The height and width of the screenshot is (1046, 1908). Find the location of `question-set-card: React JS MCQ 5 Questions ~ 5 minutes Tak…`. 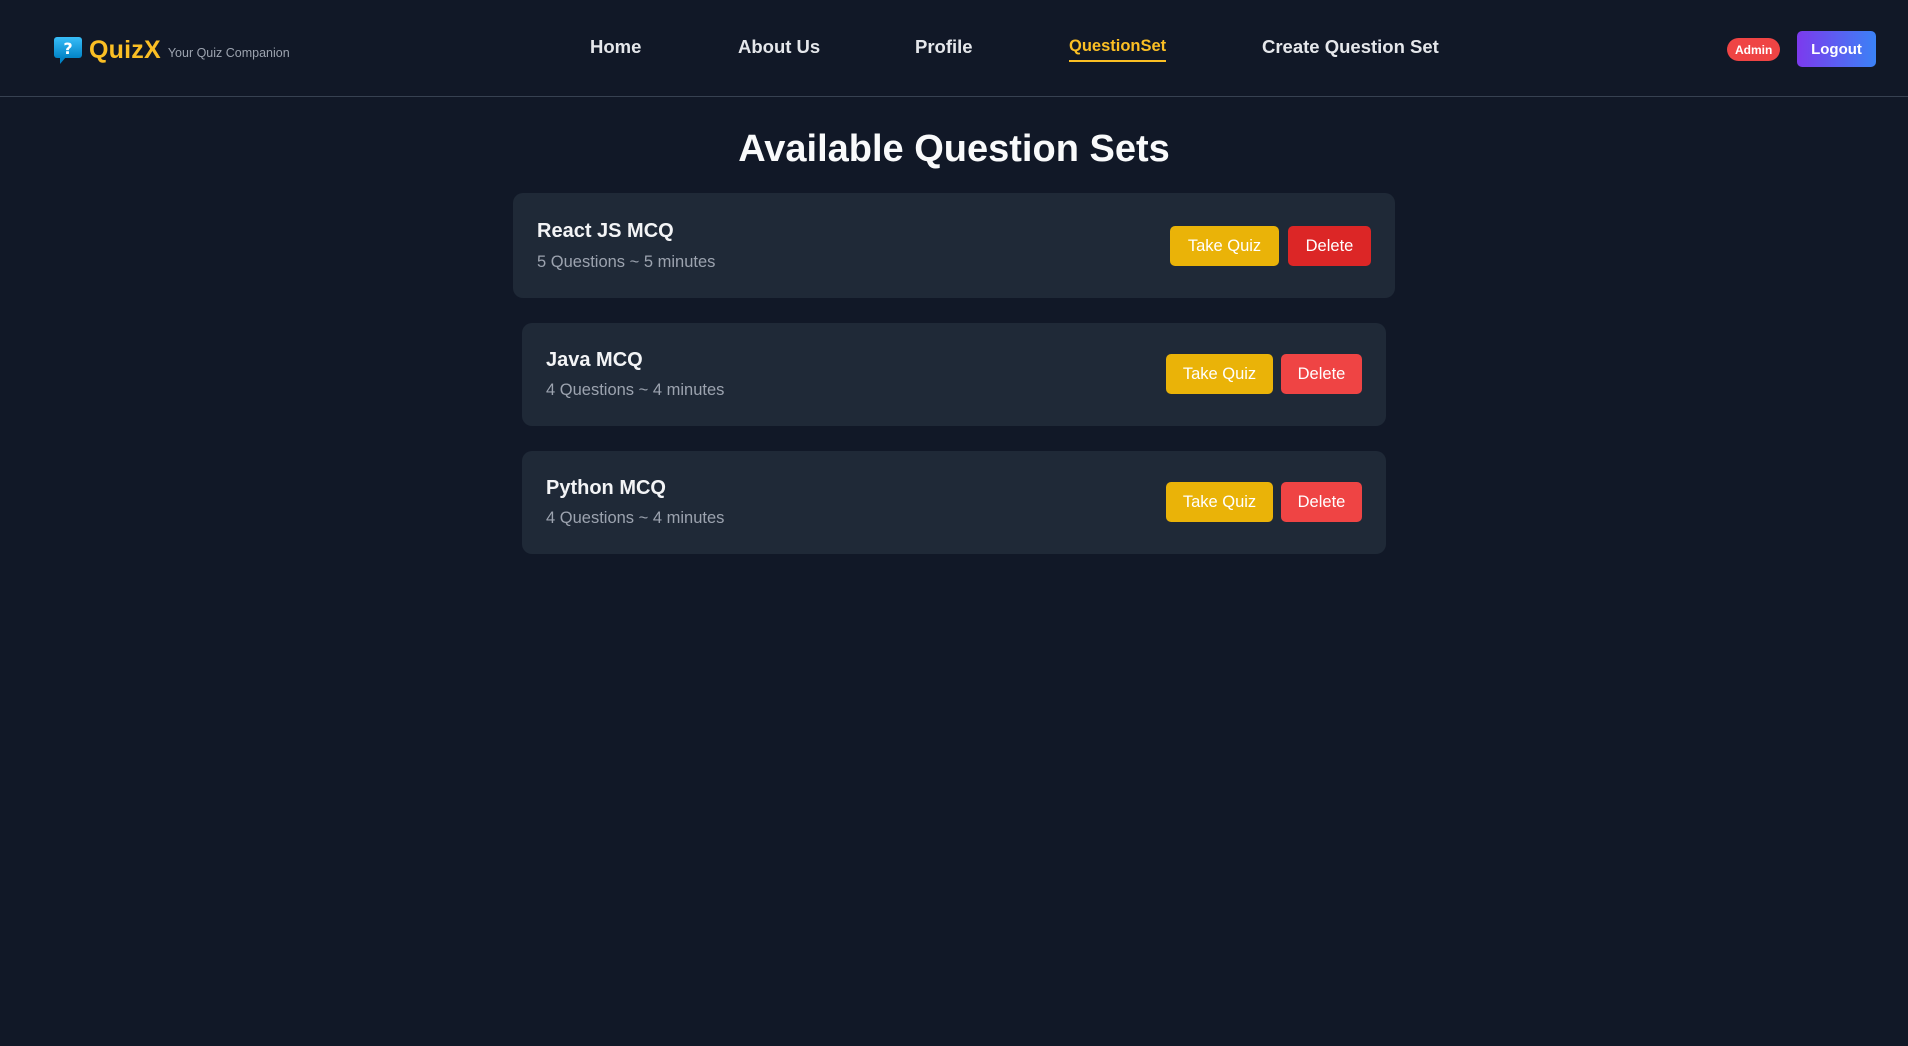

question-set-card: React JS MCQ 5 Questions ~ 5 minutes Tak… is located at coordinates (954, 245).